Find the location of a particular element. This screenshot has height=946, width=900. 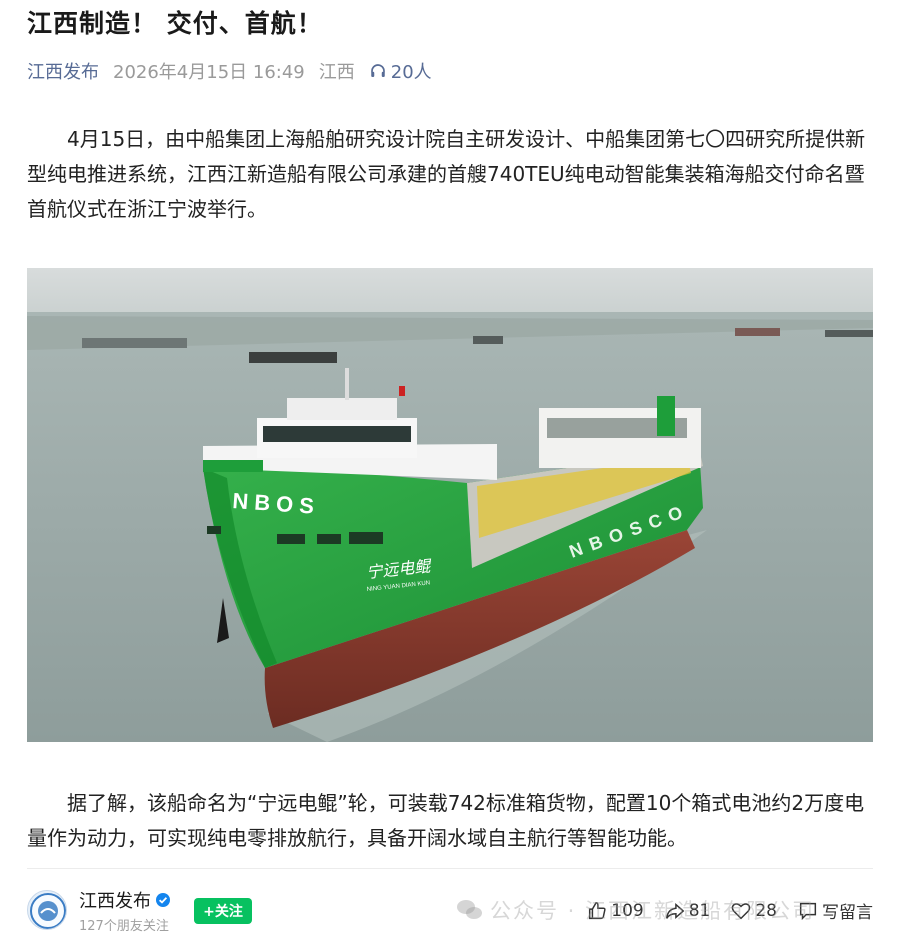

green-funnel is located at coordinates (666, 416).